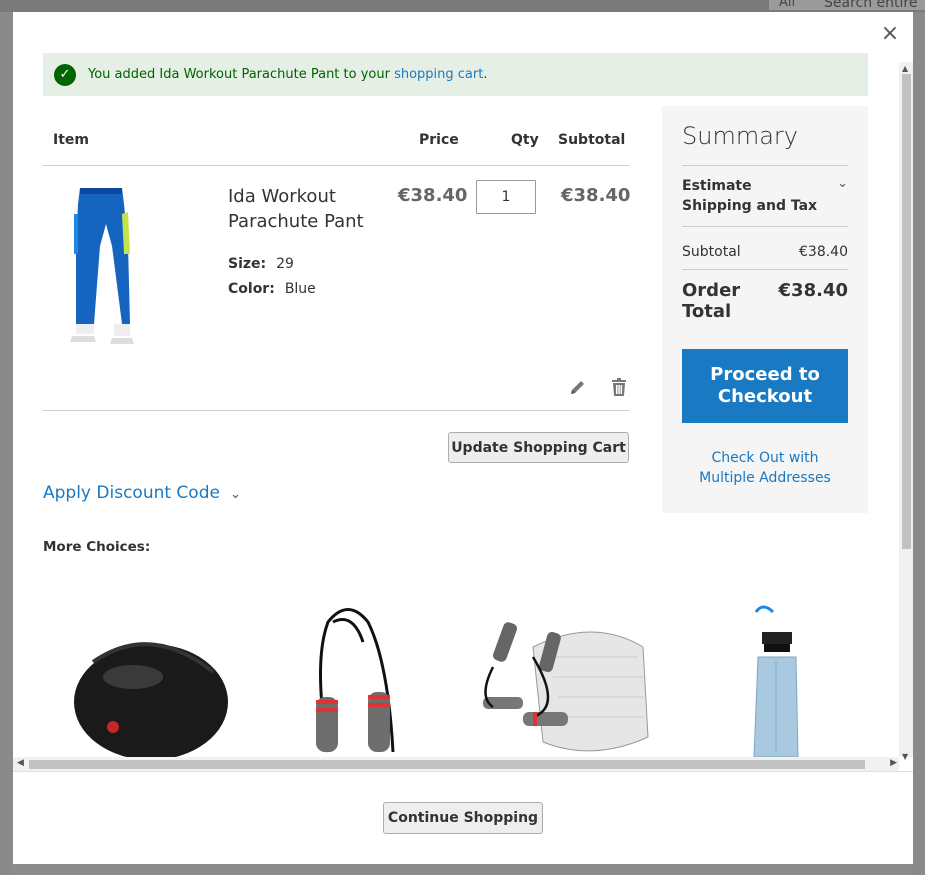 Image resolution: width=925 pixels, height=875 pixels. I want to click on update-cart-button: Update Shopping Cart, so click(538, 447).